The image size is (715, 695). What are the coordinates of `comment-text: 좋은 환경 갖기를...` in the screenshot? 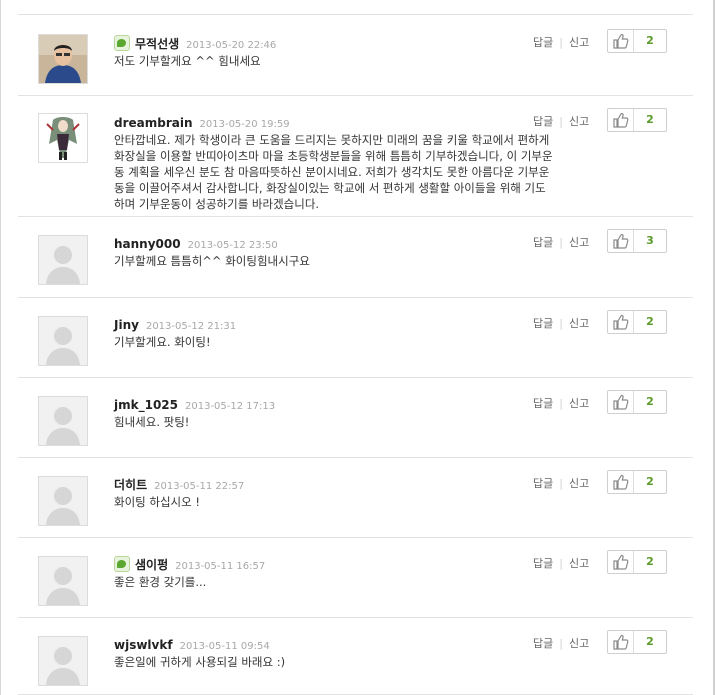 It's located at (160, 582).